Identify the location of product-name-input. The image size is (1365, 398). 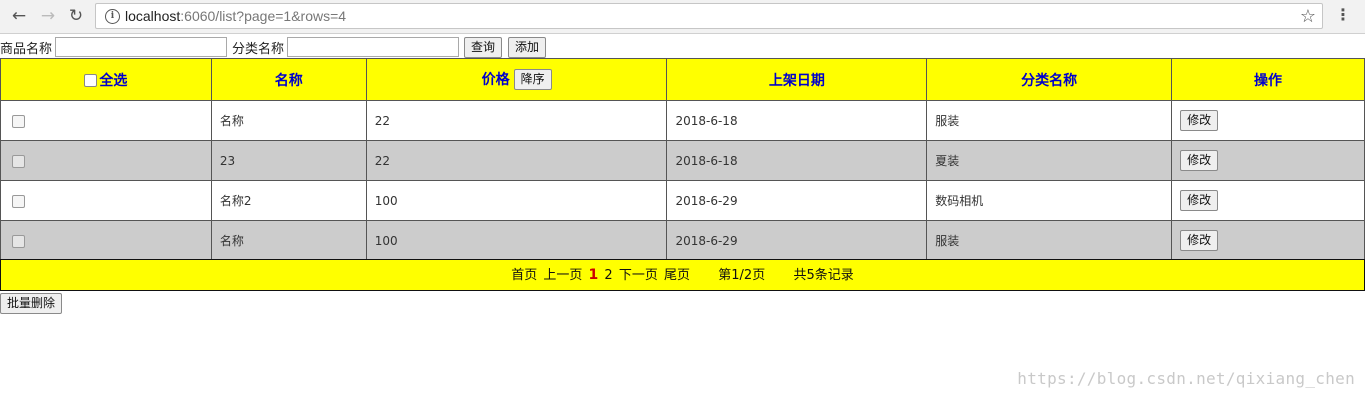
(141, 47).